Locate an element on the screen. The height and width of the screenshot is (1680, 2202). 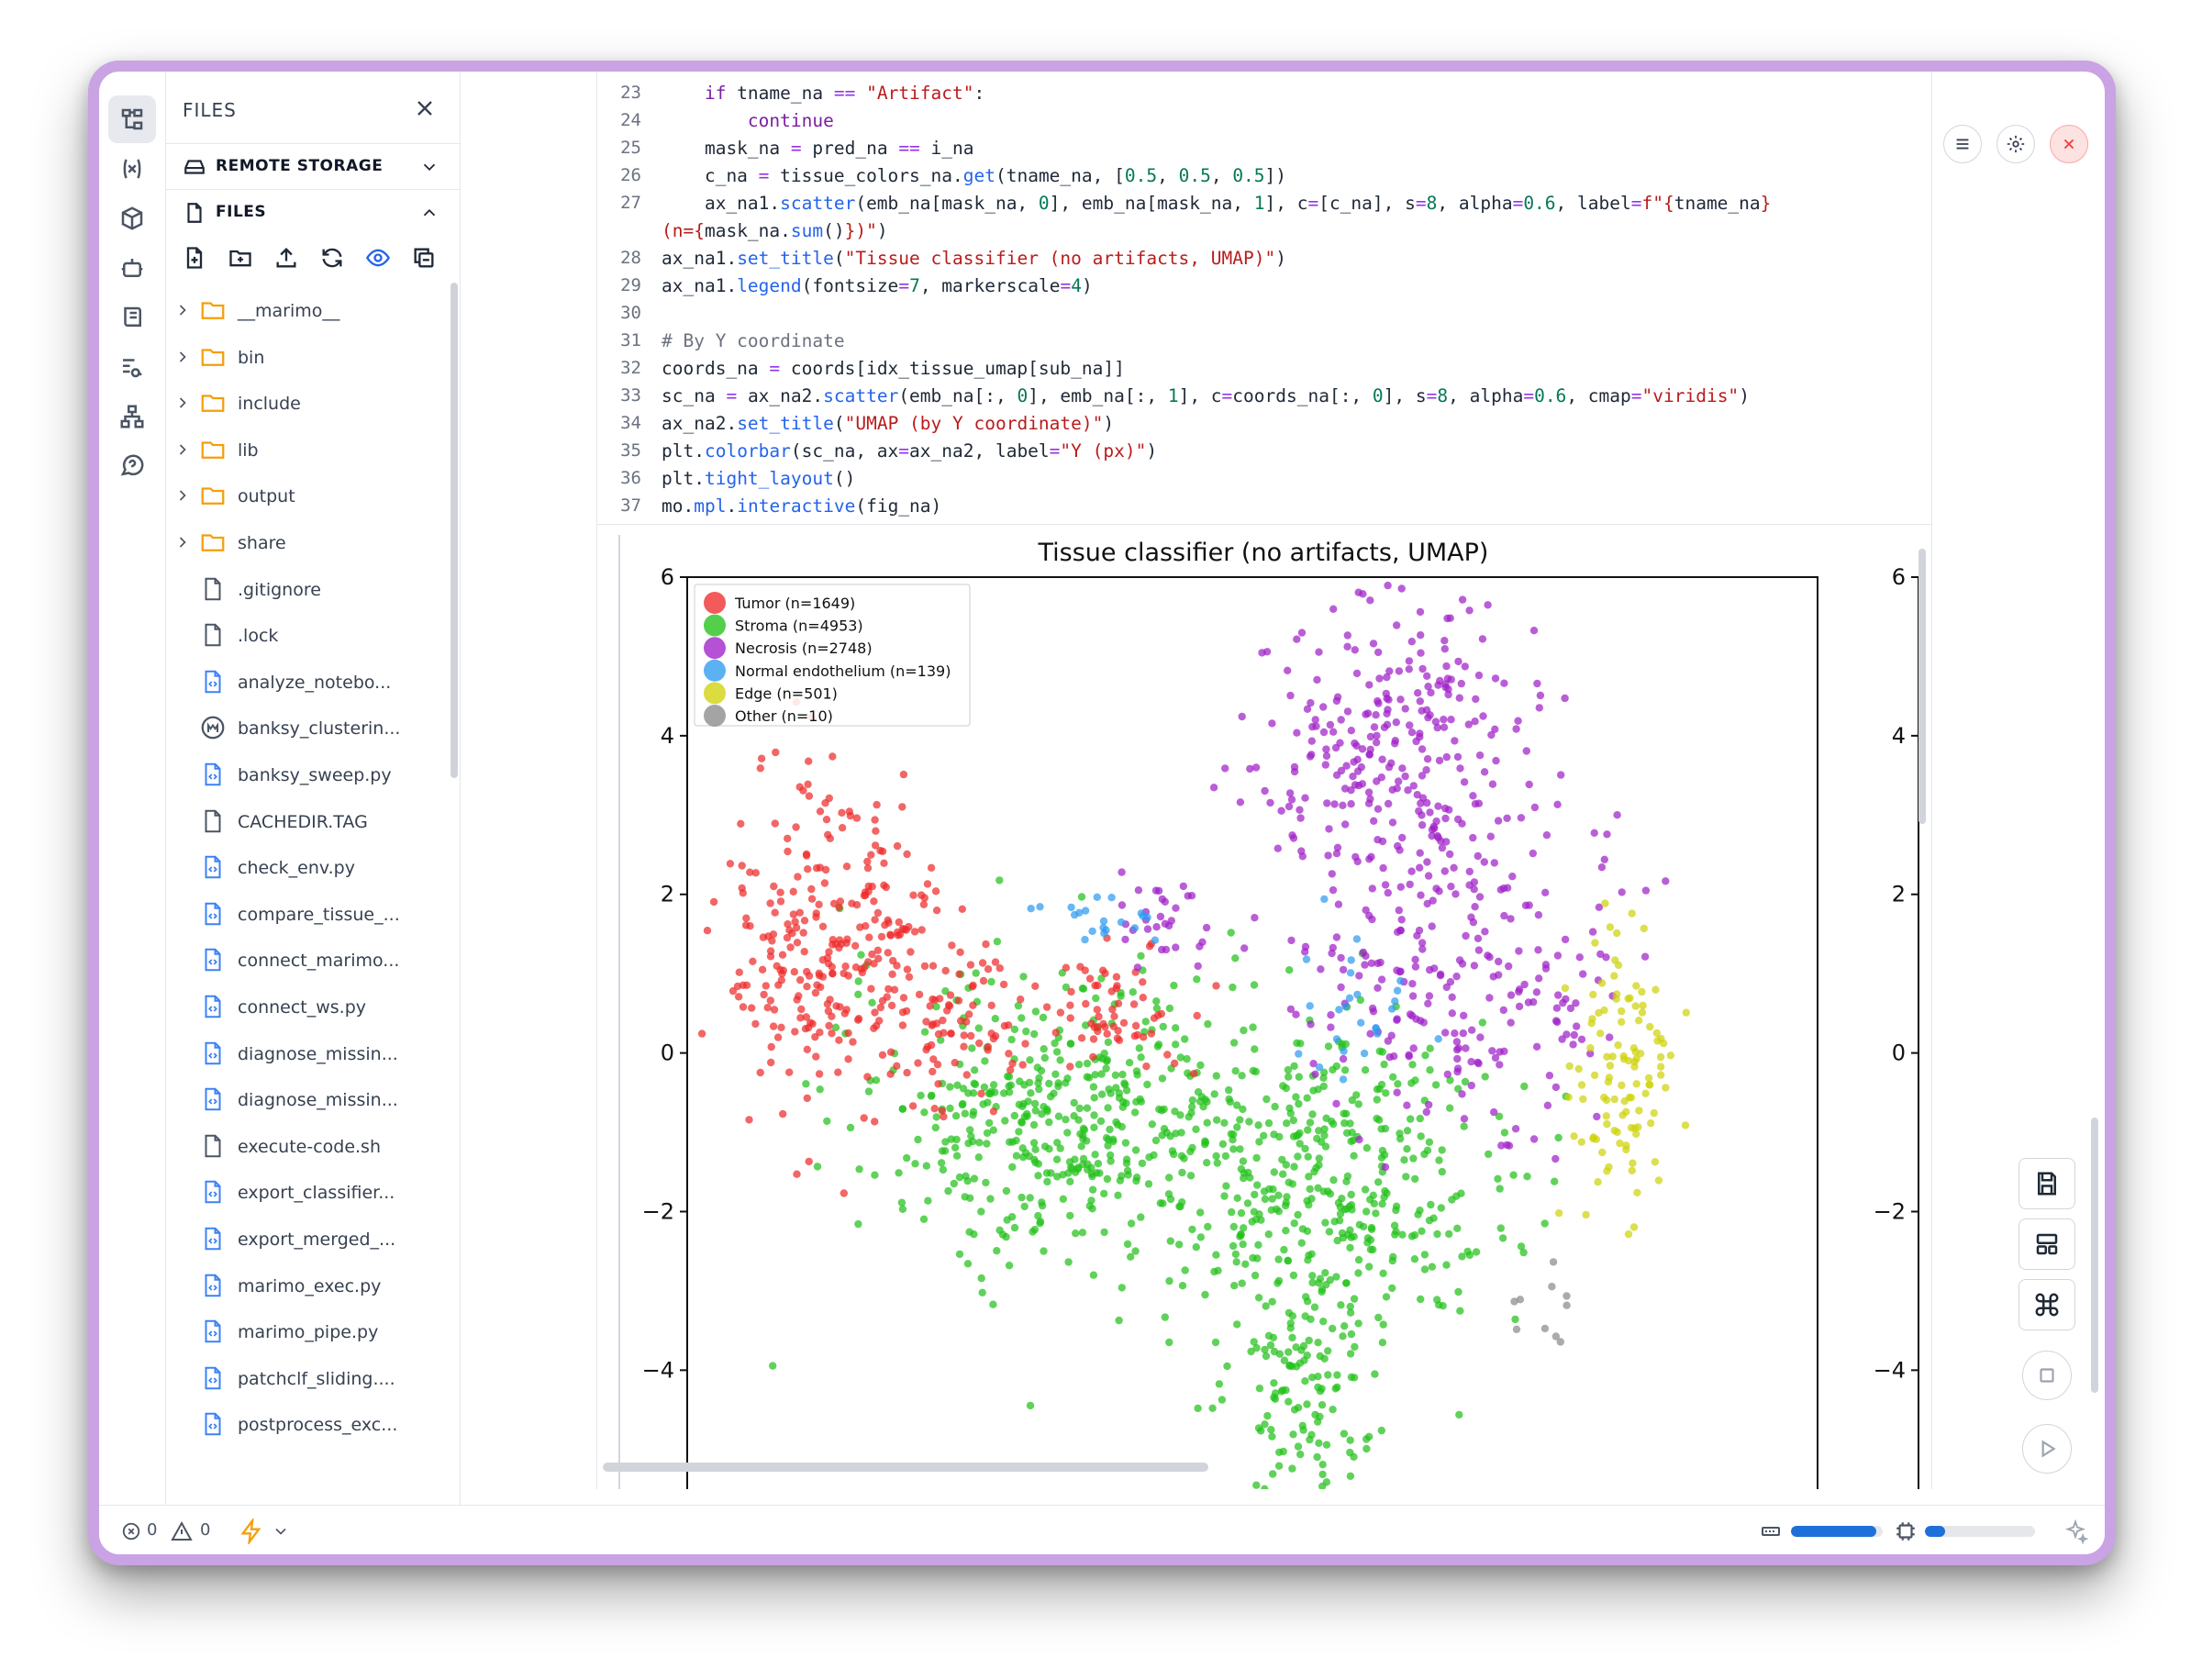
chevron-up-icon is located at coordinates (429, 213).